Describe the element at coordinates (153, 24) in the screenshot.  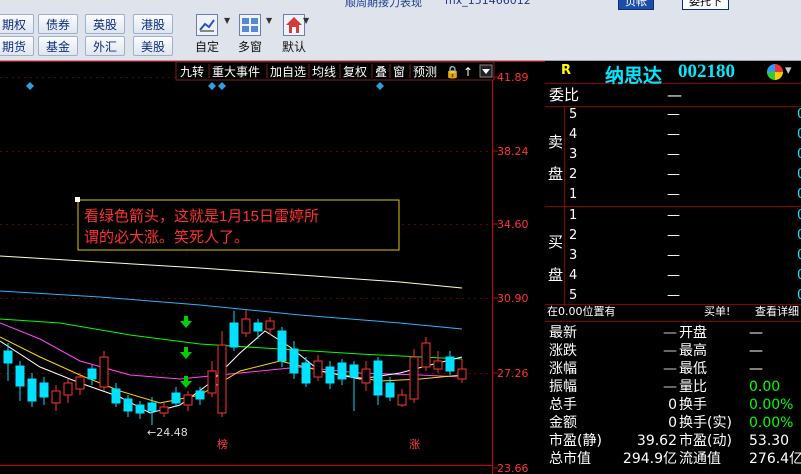
I see `tab-hk-stocks: 港股` at that location.